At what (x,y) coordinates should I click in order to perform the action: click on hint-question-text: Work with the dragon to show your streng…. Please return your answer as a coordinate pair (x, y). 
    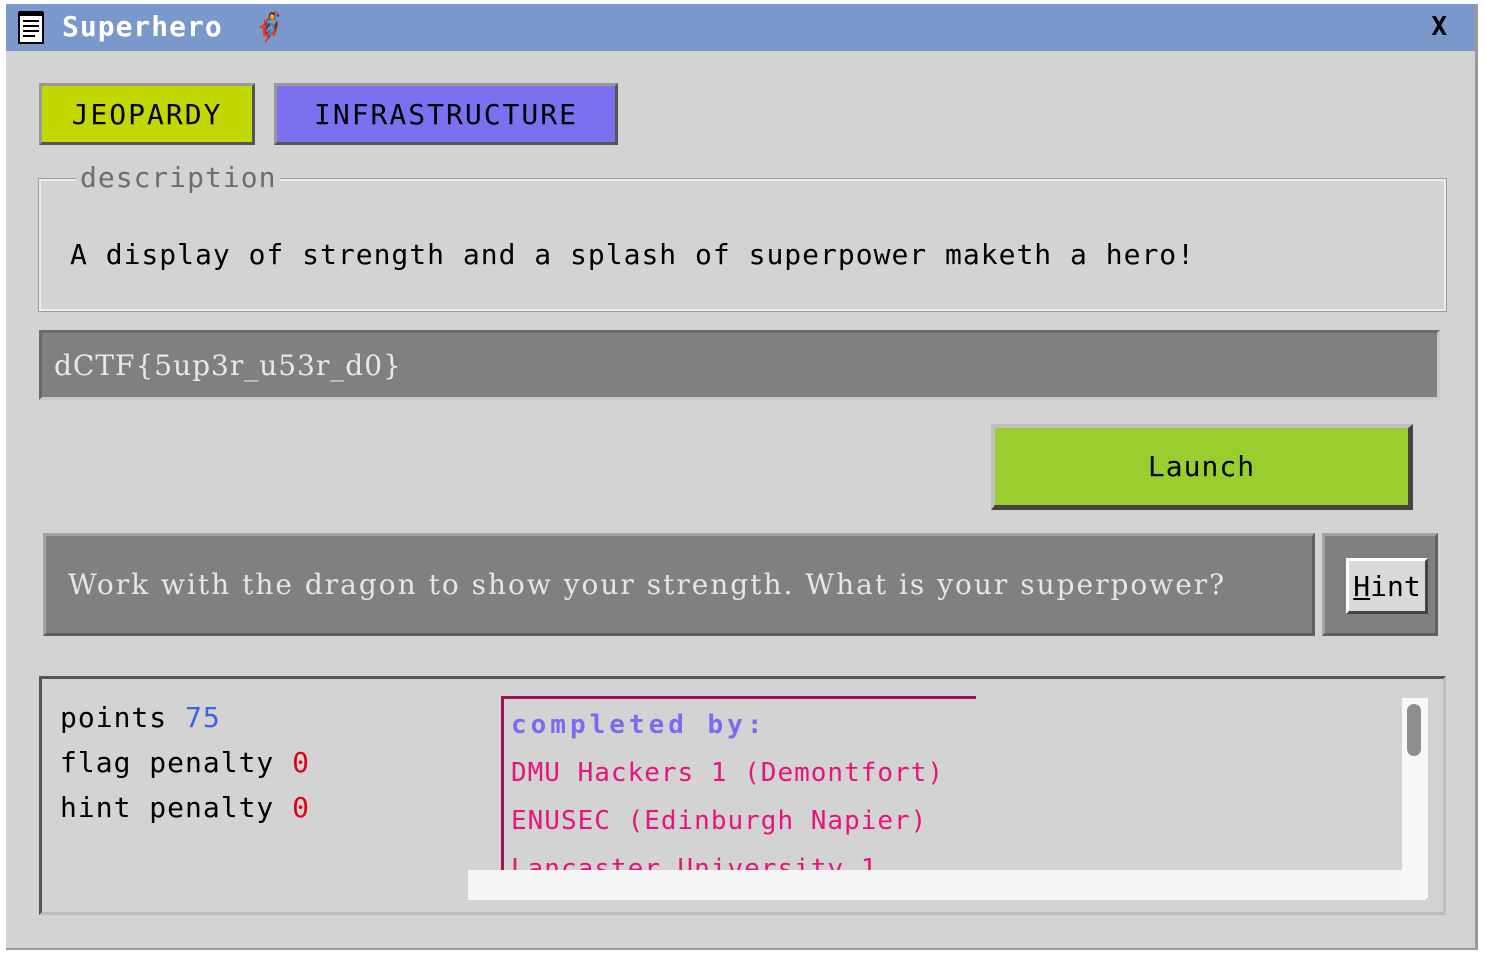
    Looking at the image, I should click on (679, 584).